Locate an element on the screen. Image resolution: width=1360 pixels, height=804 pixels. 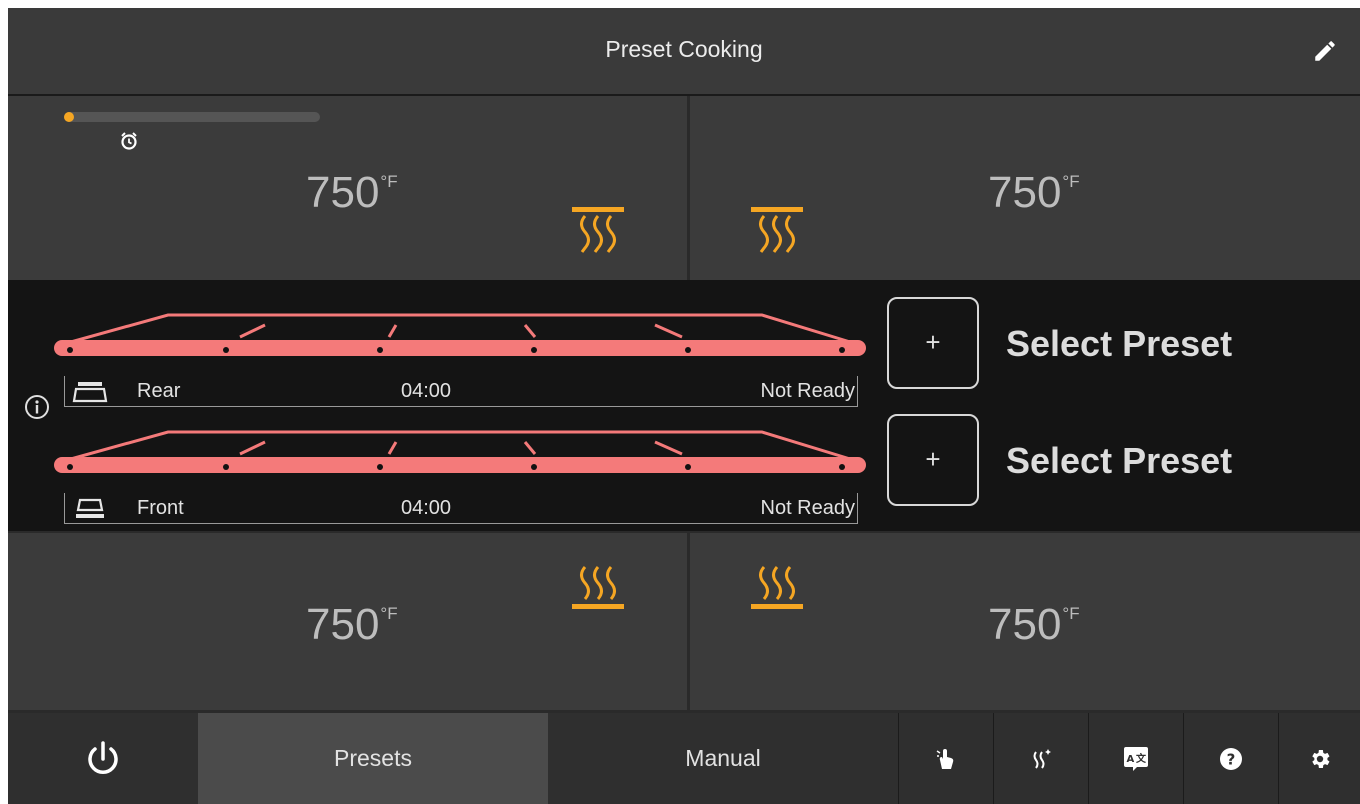
language-button: A 文 is located at coordinates (1135, 758).